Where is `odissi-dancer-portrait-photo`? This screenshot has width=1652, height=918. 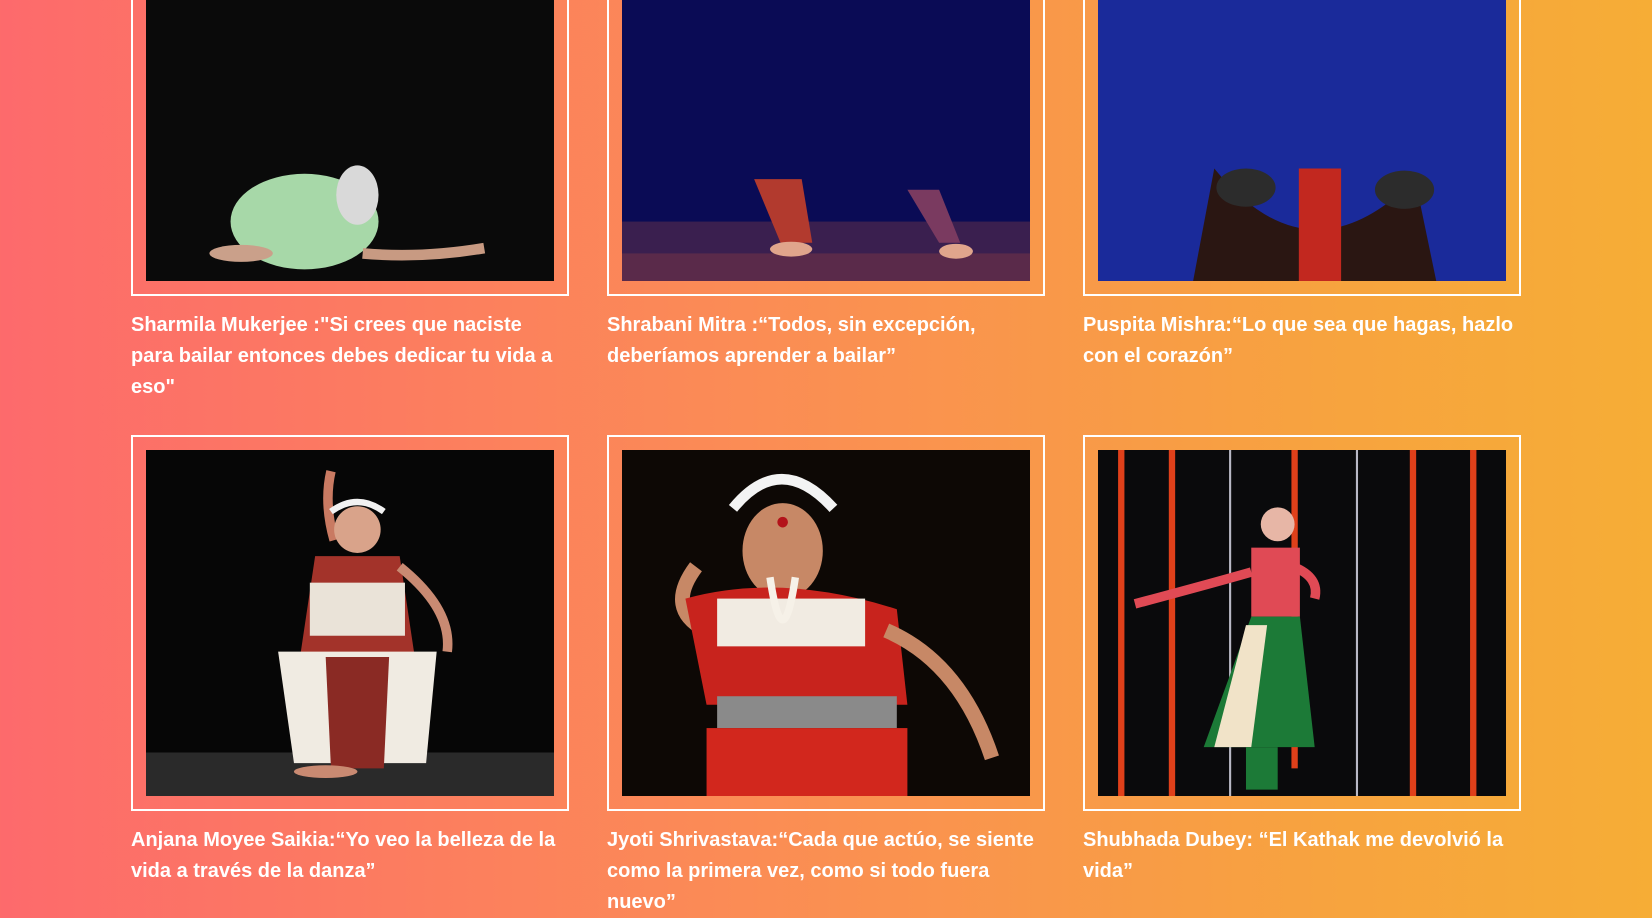
odissi-dancer-portrait-photo is located at coordinates (826, 623).